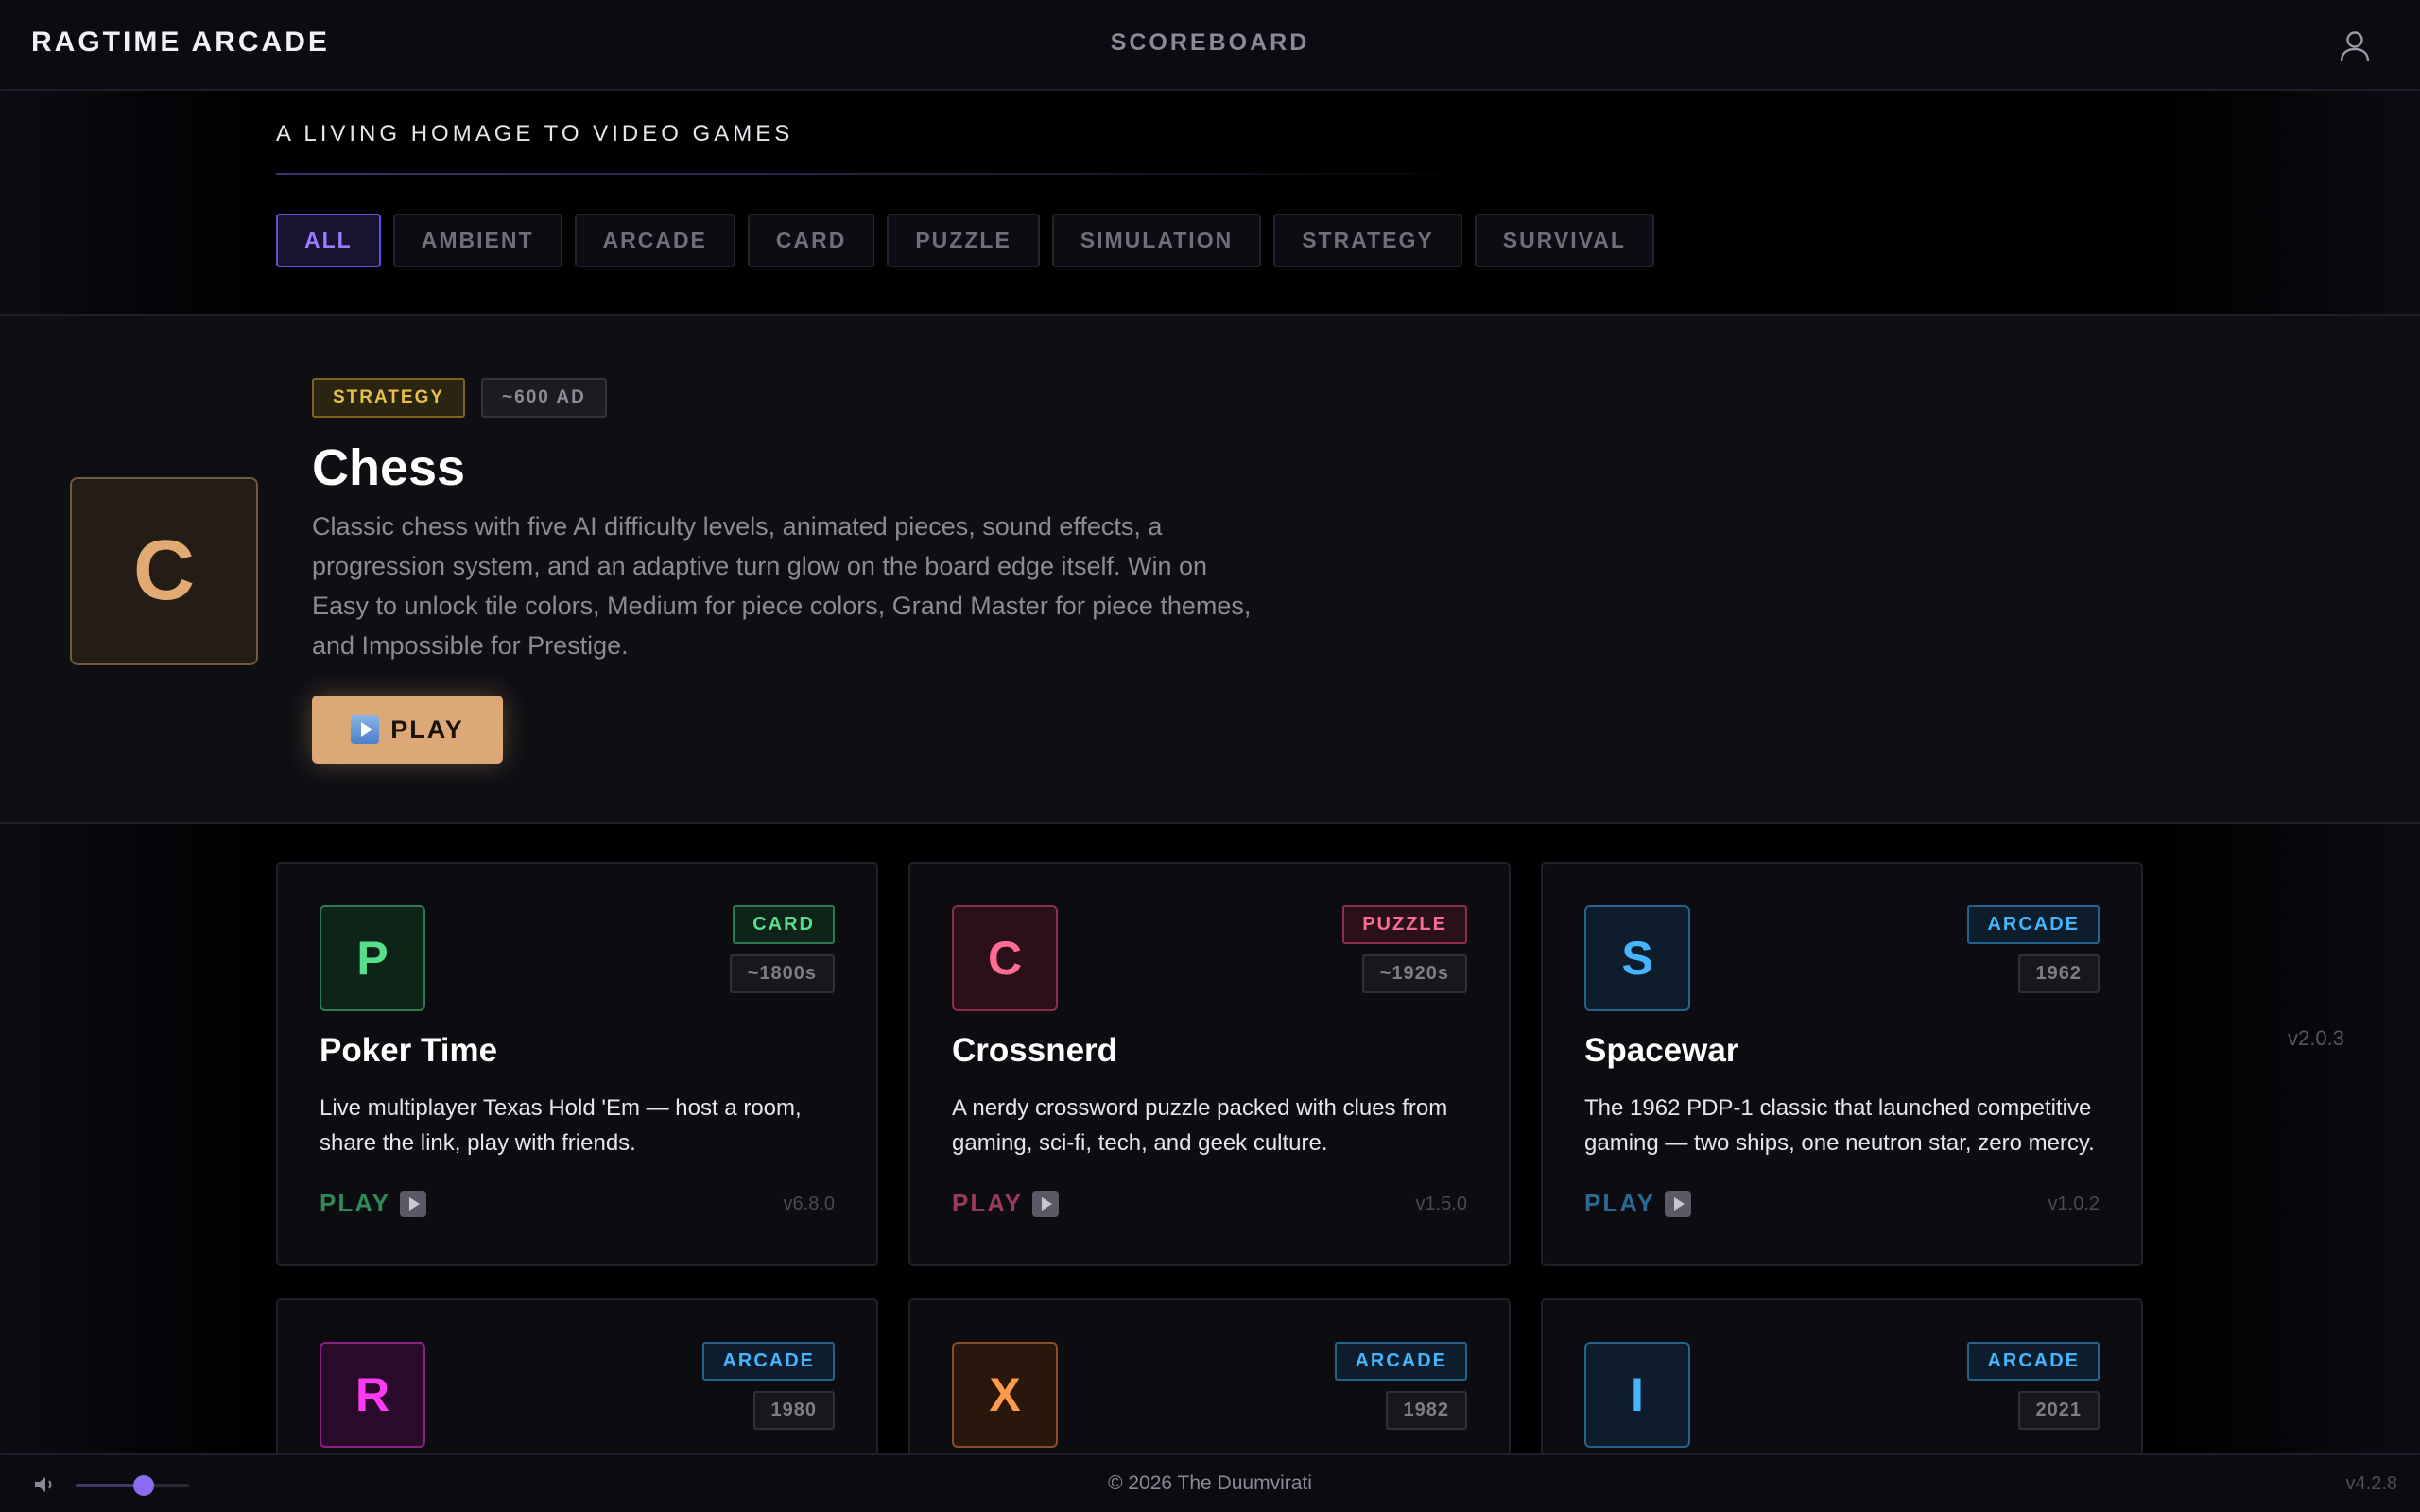 Image resolution: width=2420 pixels, height=1512 pixels. I want to click on nav-scoreboard-wrapper: SCOREBOARD, so click(1210, 43).